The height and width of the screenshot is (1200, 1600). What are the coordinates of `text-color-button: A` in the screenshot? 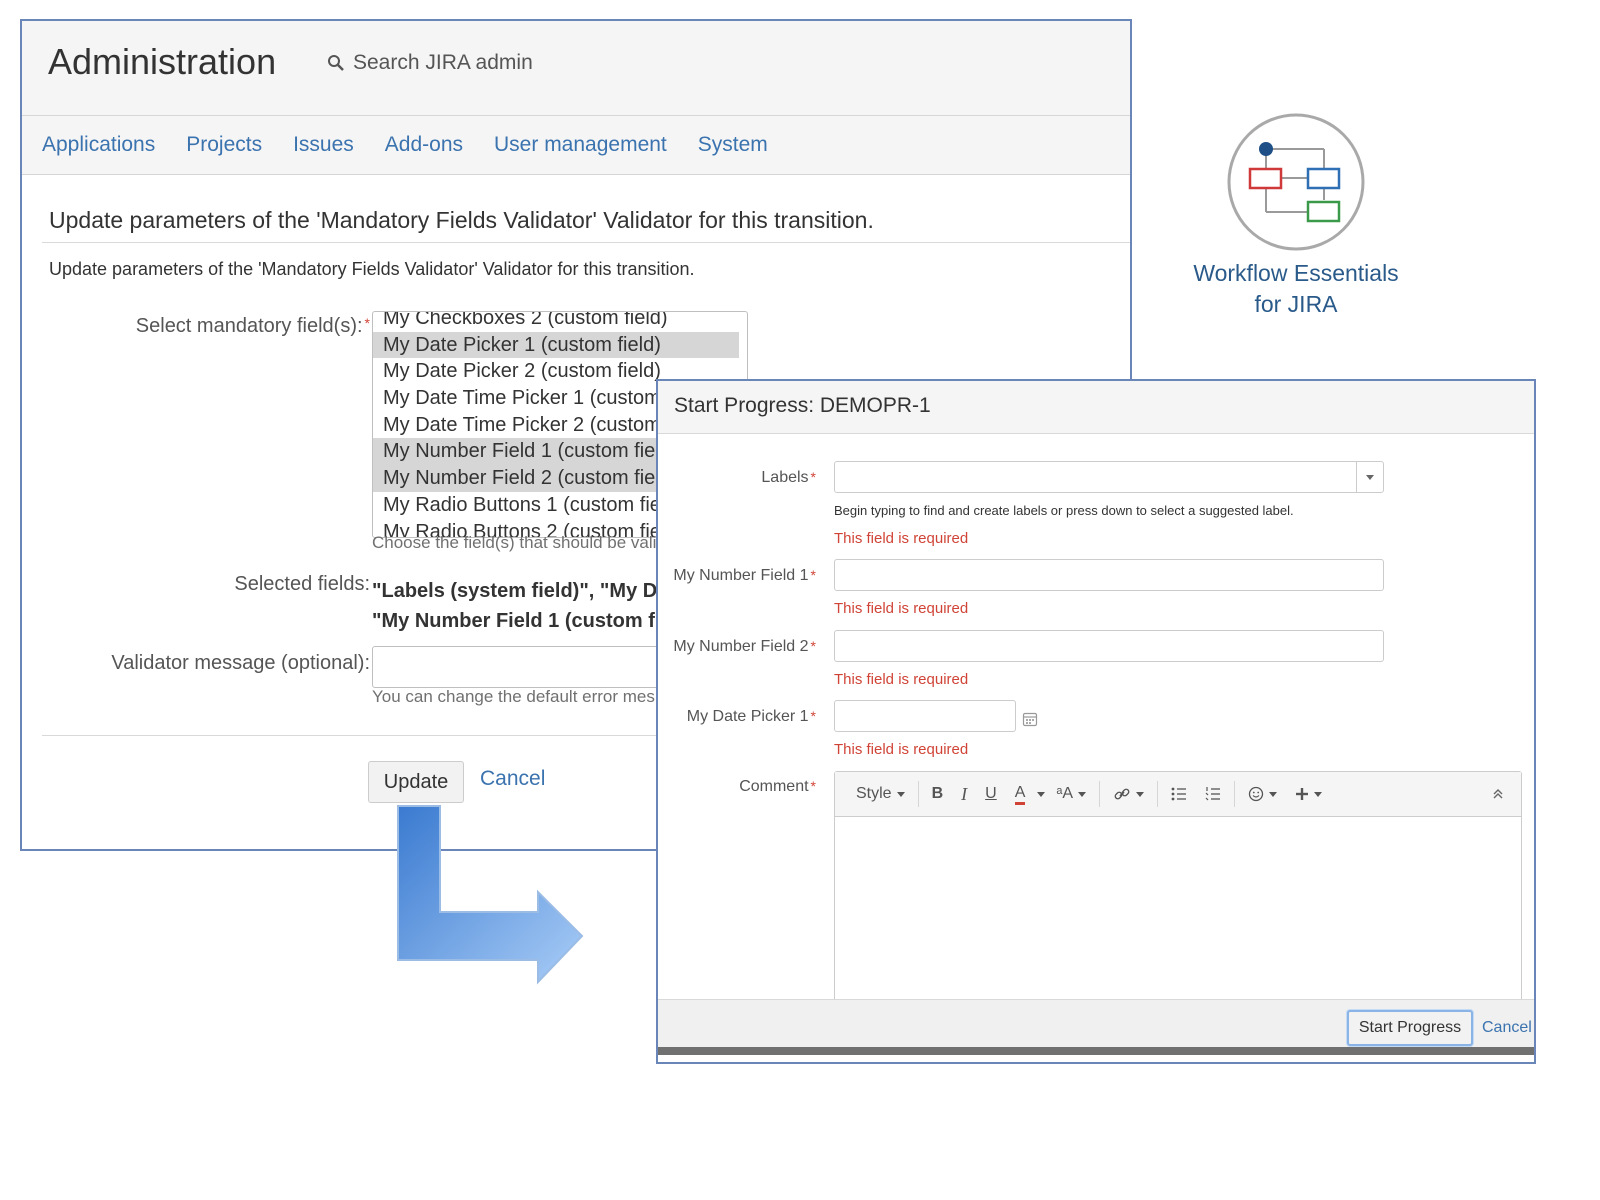 It's located at (1027, 794).